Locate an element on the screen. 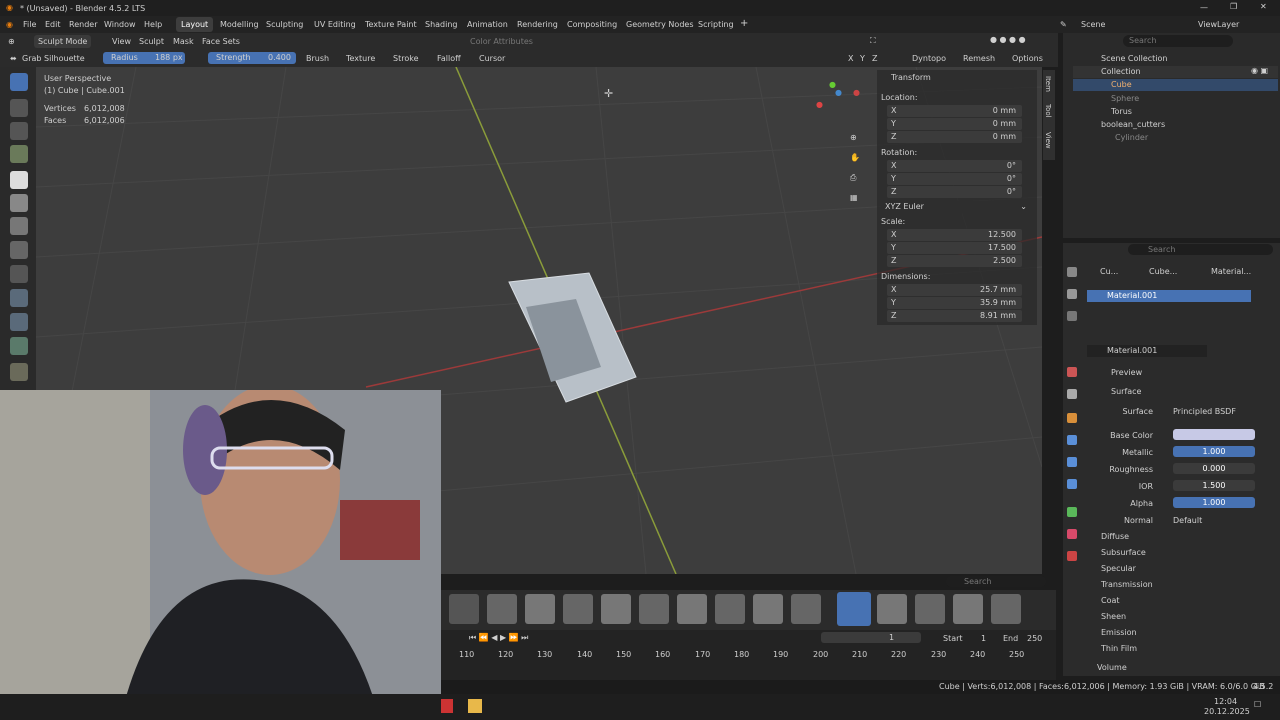 The image size is (1280, 720). tab-tool: Tool is located at coordinates (1048, 111).